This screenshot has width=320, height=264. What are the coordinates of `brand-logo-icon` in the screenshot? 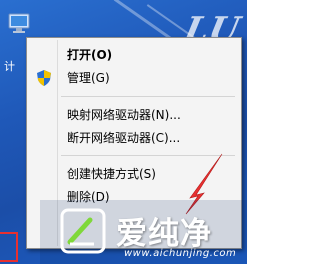 It's located at (83, 231).